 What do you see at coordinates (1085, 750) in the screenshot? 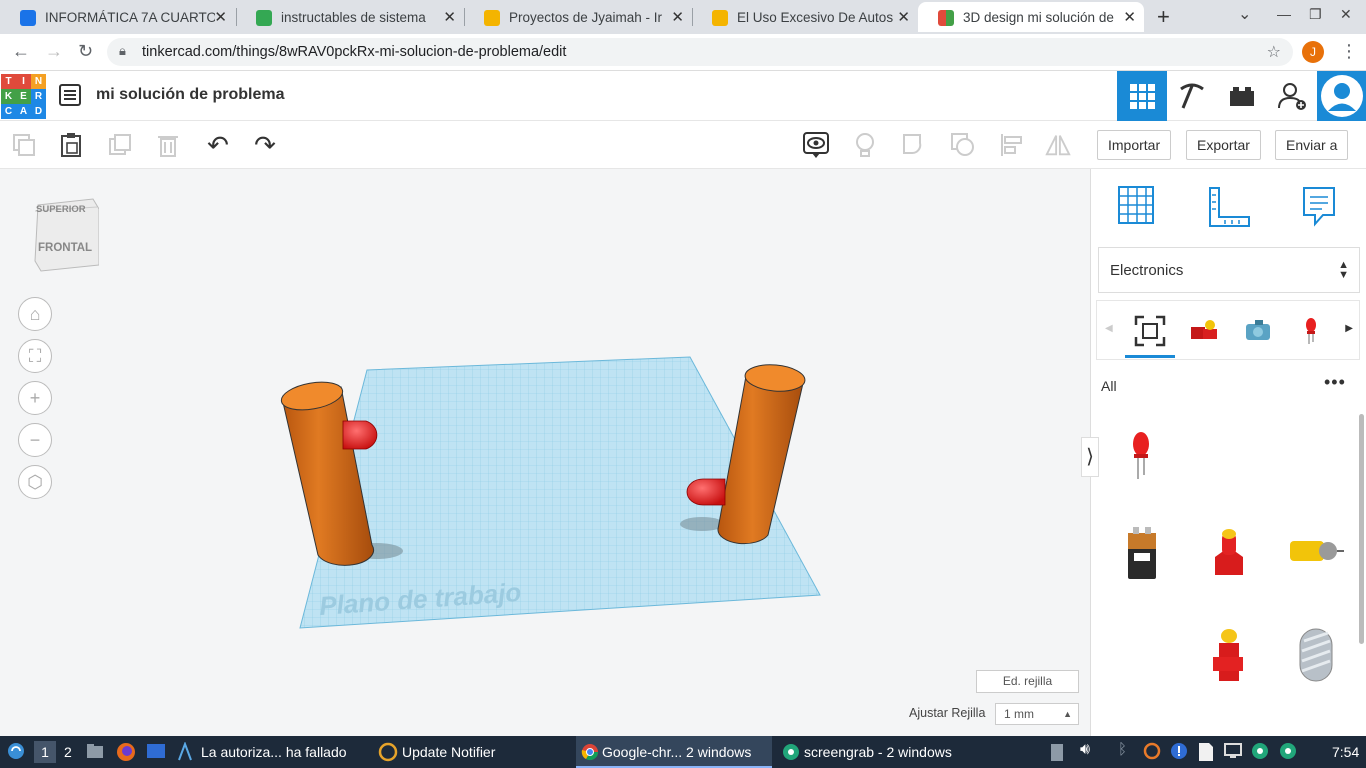
I see `volume-icon: 🔊︎` at bounding box center [1085, 750].